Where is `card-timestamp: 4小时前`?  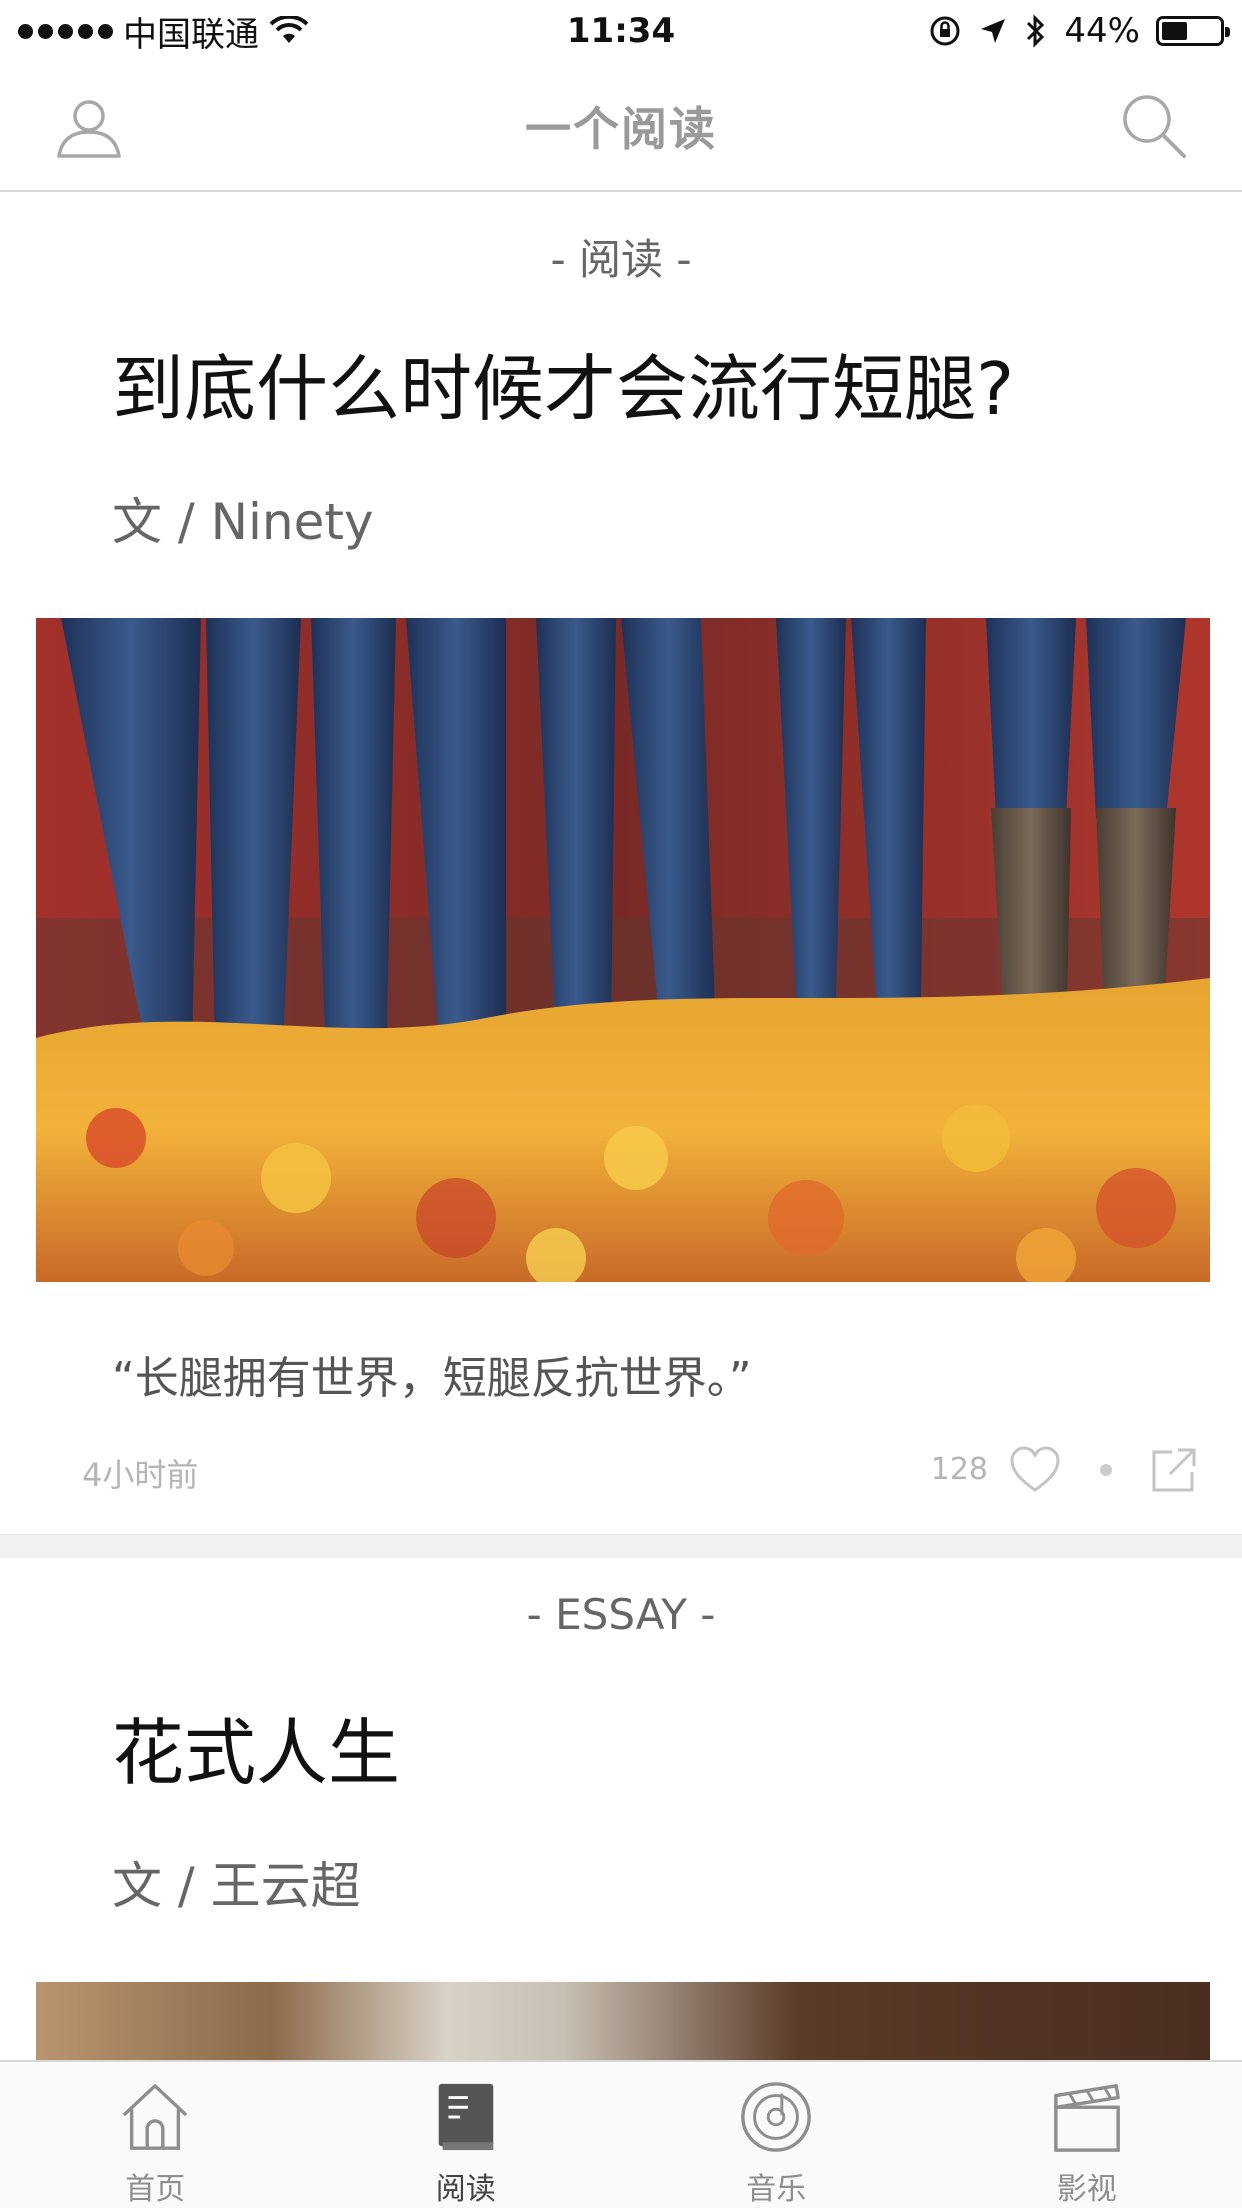
card-timestamp: 4小时前 is located at coordinates (140, 1475).